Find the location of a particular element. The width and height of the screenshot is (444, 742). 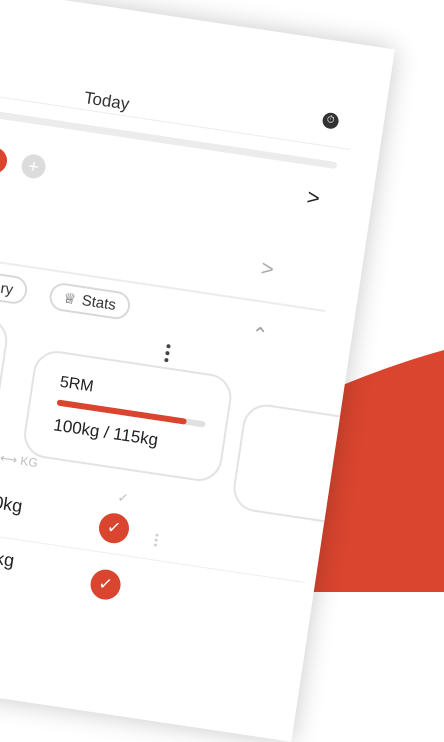

more-options-icon is located at coordinates (168, 353).